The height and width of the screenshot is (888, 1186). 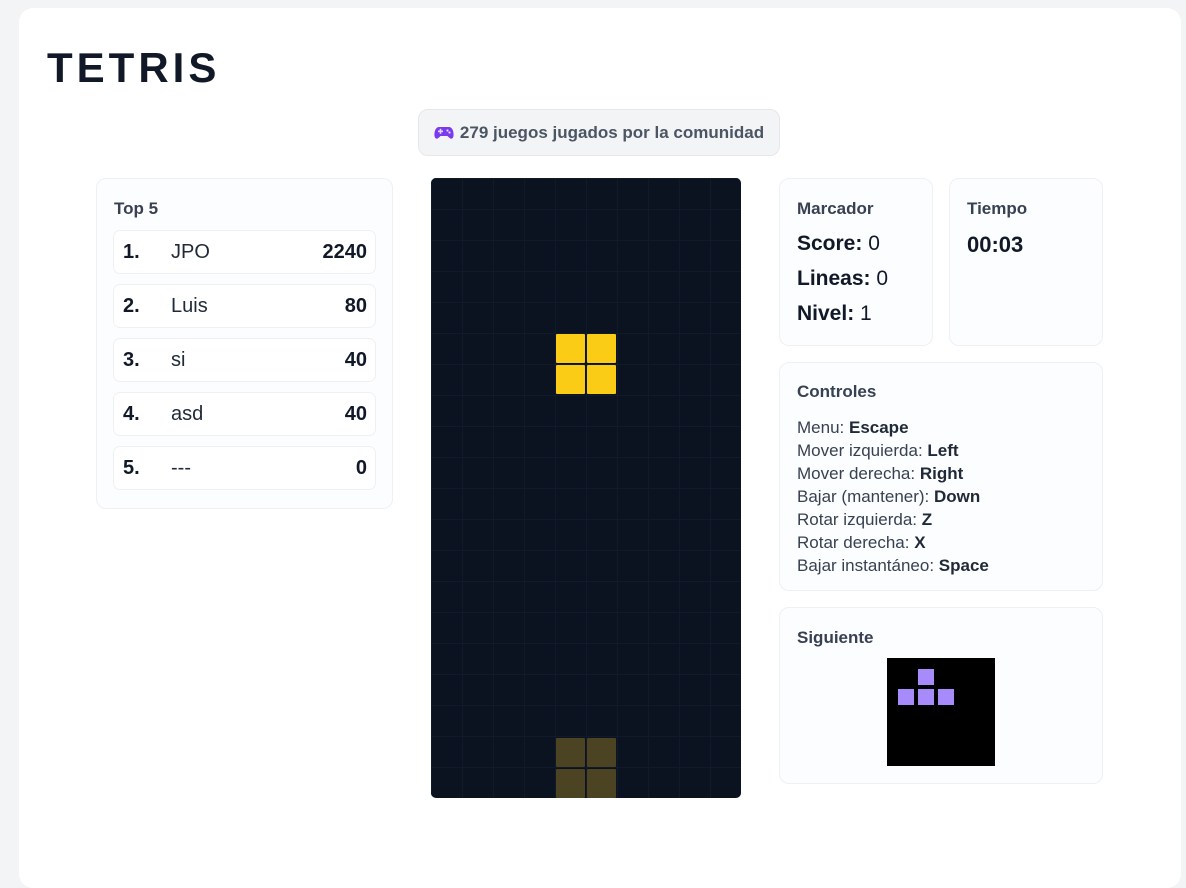 What do you see at coordinates (131, 251) in the screenshot?
I see `leaderboard-rank: 1.` at bounding box center [131, 251].